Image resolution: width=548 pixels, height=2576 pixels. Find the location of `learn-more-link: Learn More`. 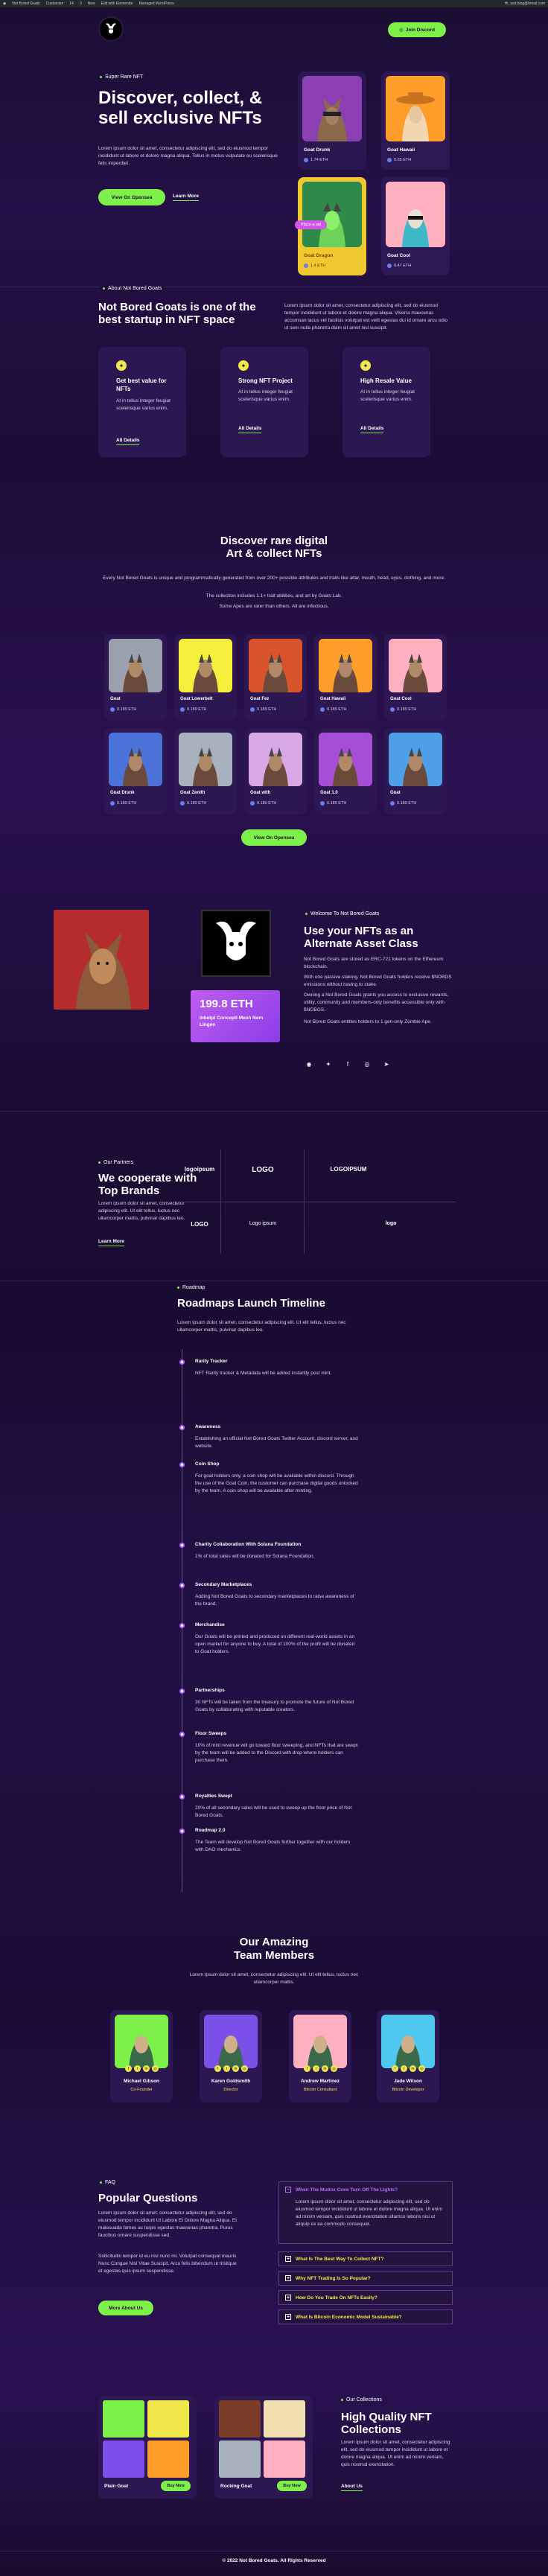

learn-more-link: Learn More is located at coordinates (186, 197).